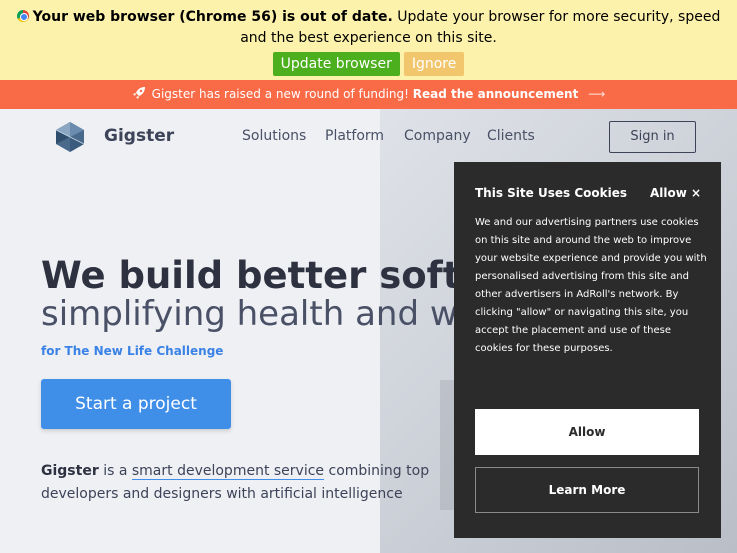  Describe the element at coordinates (496, 94) in the screenshot. I see `announcement-link: Read the announcement` at that location.